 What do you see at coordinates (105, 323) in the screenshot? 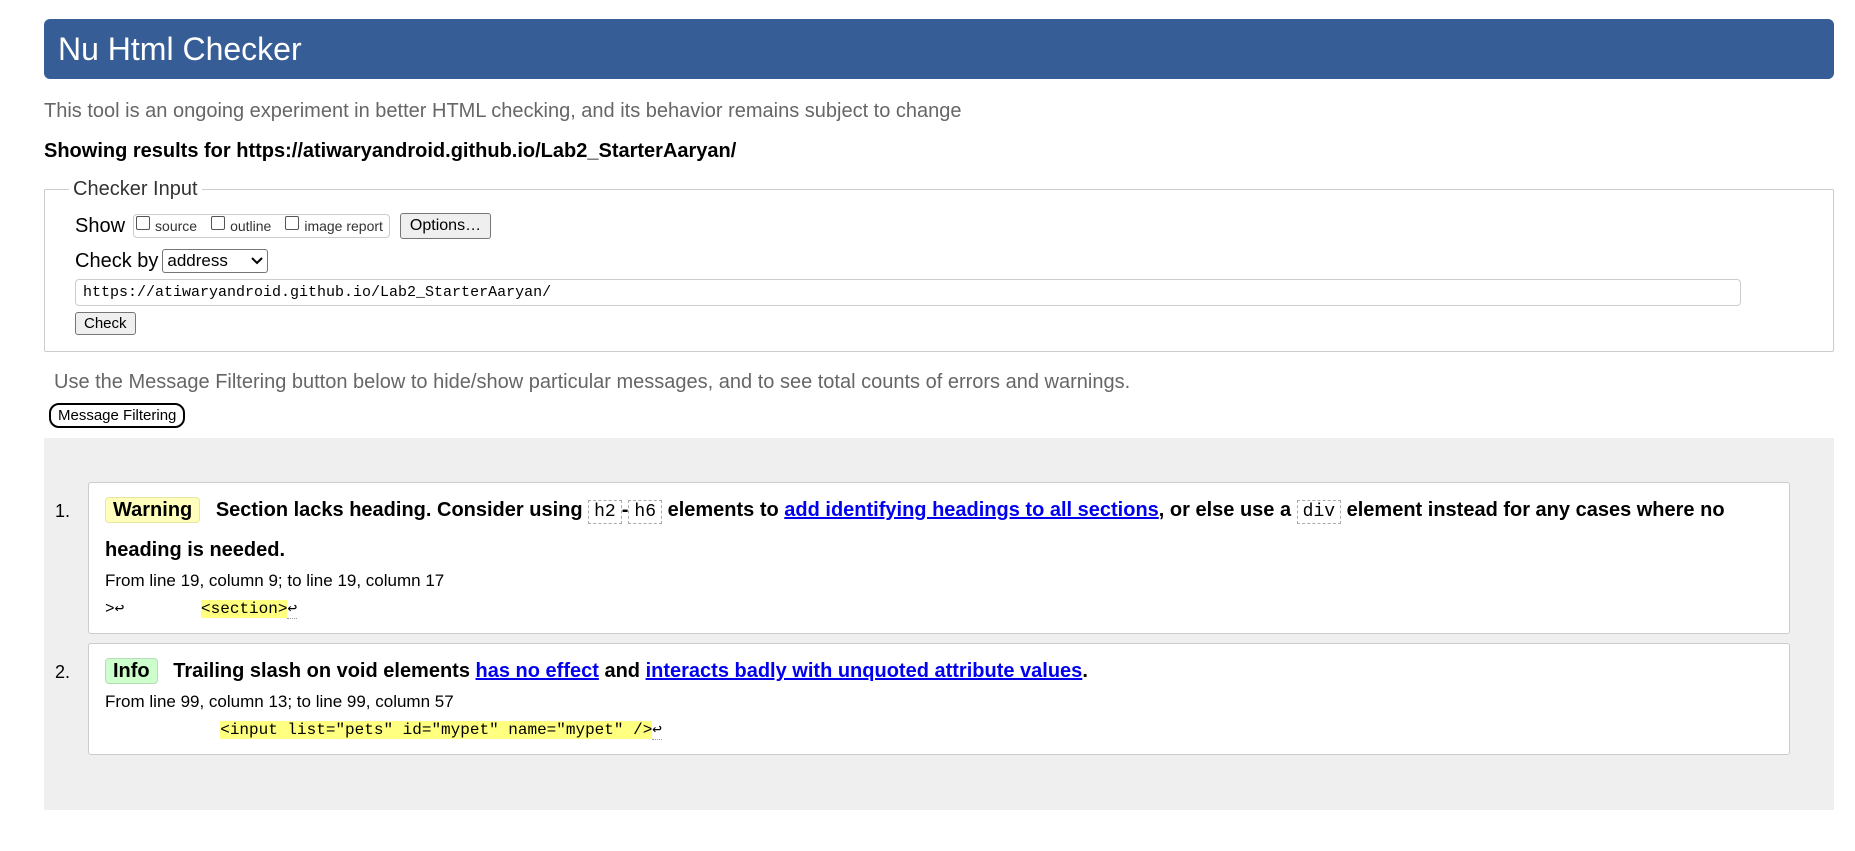
I see `check-button: Check` at bounding box center [105, 323].